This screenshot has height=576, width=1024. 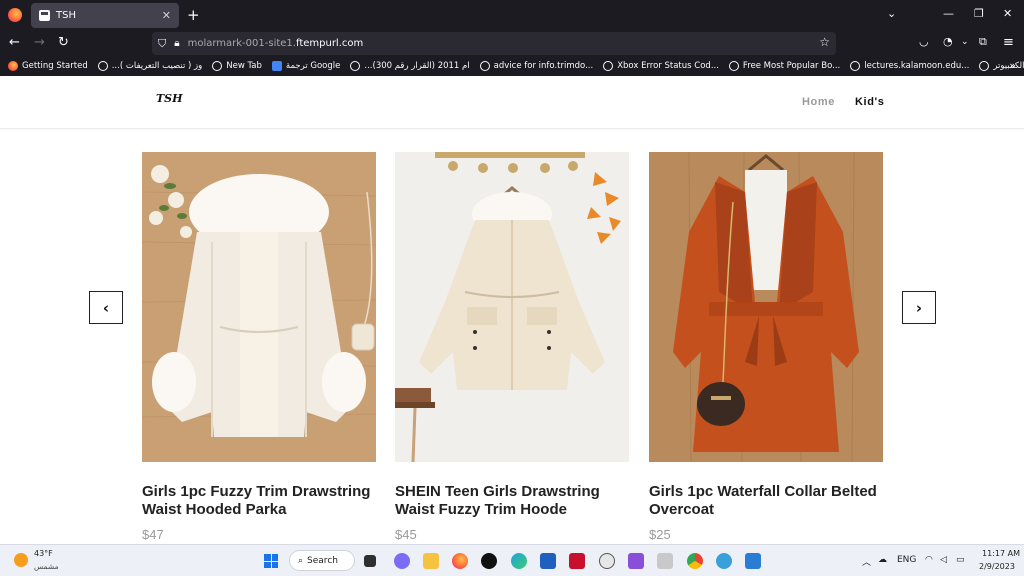 I want to click on back-icon: ←, so click(x=14, y=42).